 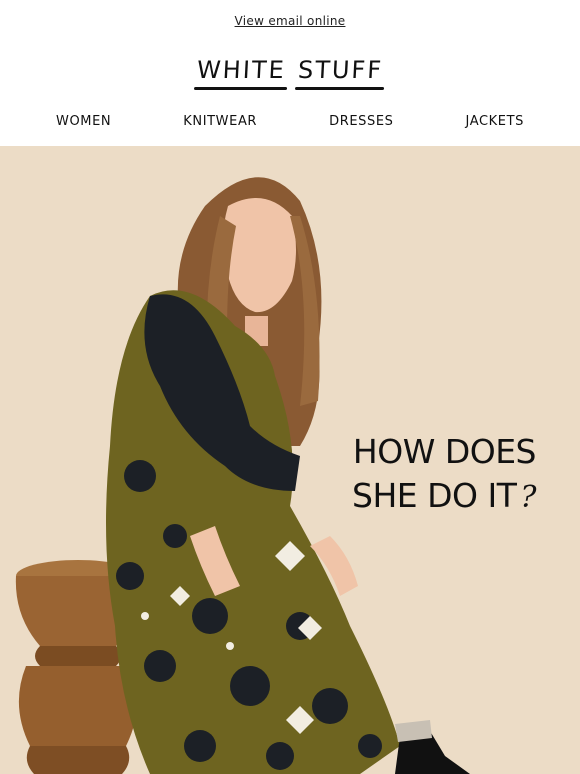 I want to click on nav-item-jackets: JACKETS, so click(x=495, y=121).